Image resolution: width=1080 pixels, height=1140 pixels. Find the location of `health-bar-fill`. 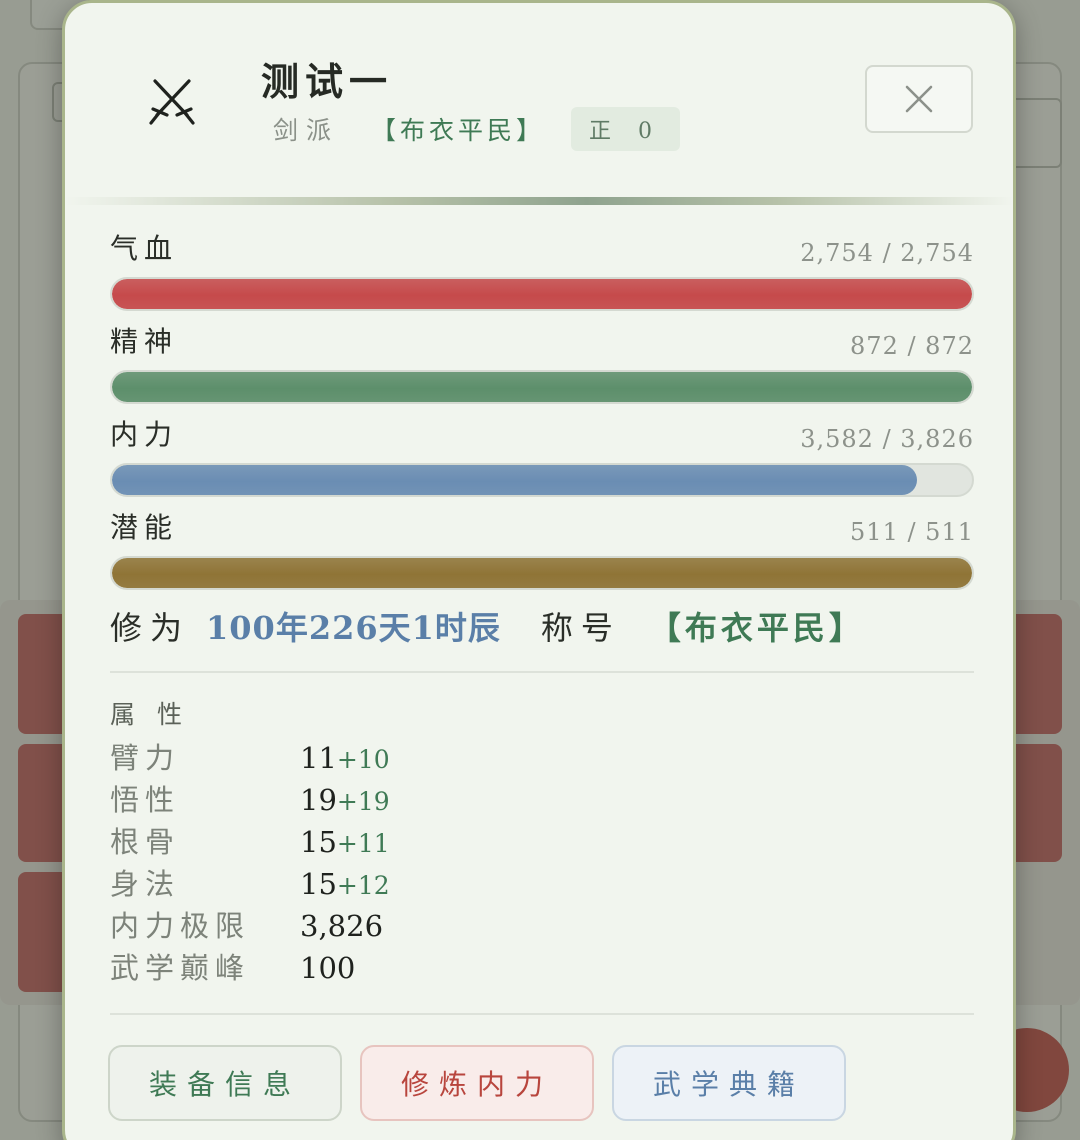

health-bar-fill is located at coordinates (542, 294).